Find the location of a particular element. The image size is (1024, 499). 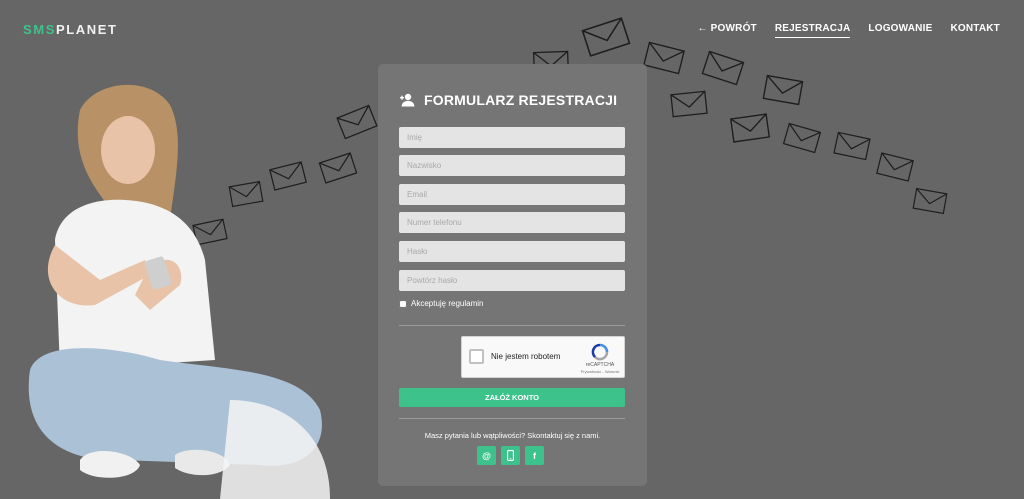

nav-login-link: LOGOWANIE is located at coordinates (900, 30).